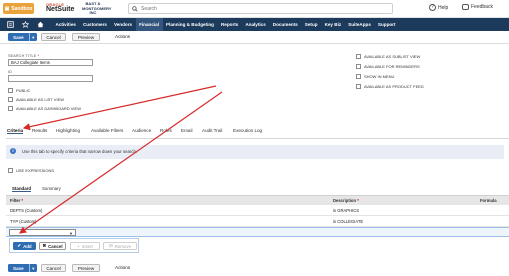  I want to click on sandbox-badge: ▣ Sandbox, so click(18, 8).